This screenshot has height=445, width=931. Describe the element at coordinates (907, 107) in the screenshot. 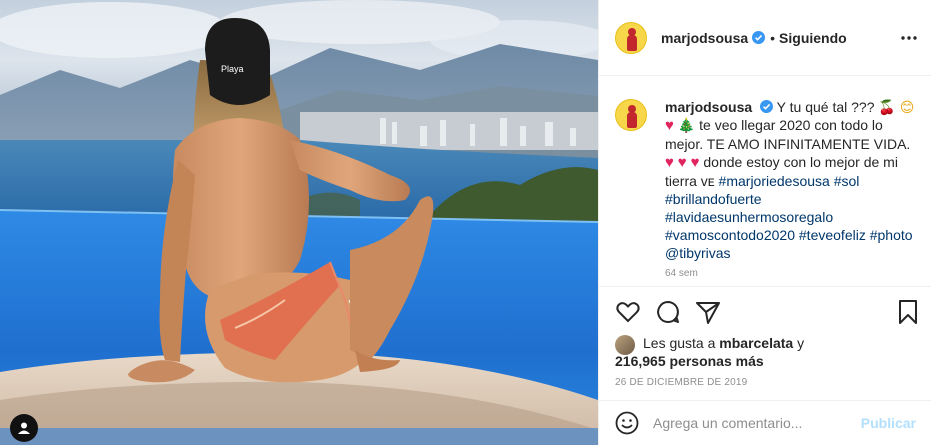

I see `smile-emoji-icon: 😊` at that location.